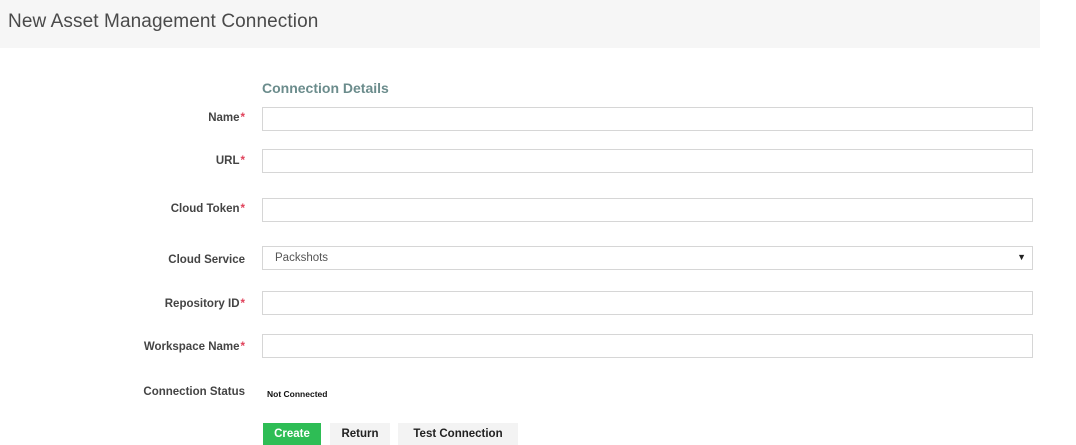  Describe the element at coordinates (520, 24) in the screenshot. I see `page-header: New Asset Management Connection` at that location.